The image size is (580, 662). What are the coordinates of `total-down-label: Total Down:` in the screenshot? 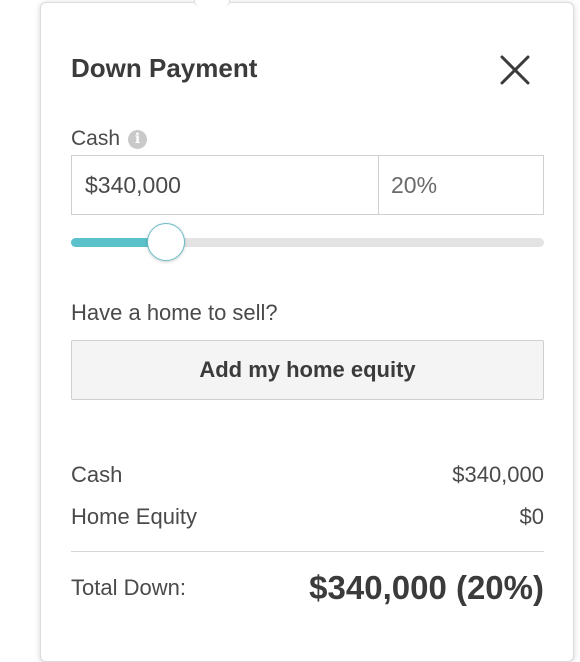 It's located at (128, 587).